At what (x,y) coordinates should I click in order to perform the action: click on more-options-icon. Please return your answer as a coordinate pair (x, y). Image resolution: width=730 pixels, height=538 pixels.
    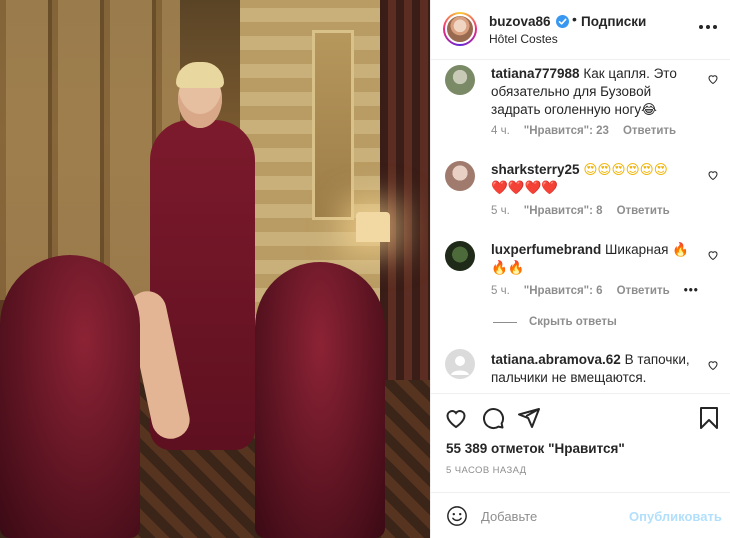
    Looking at the image, I should click on (708, 27).